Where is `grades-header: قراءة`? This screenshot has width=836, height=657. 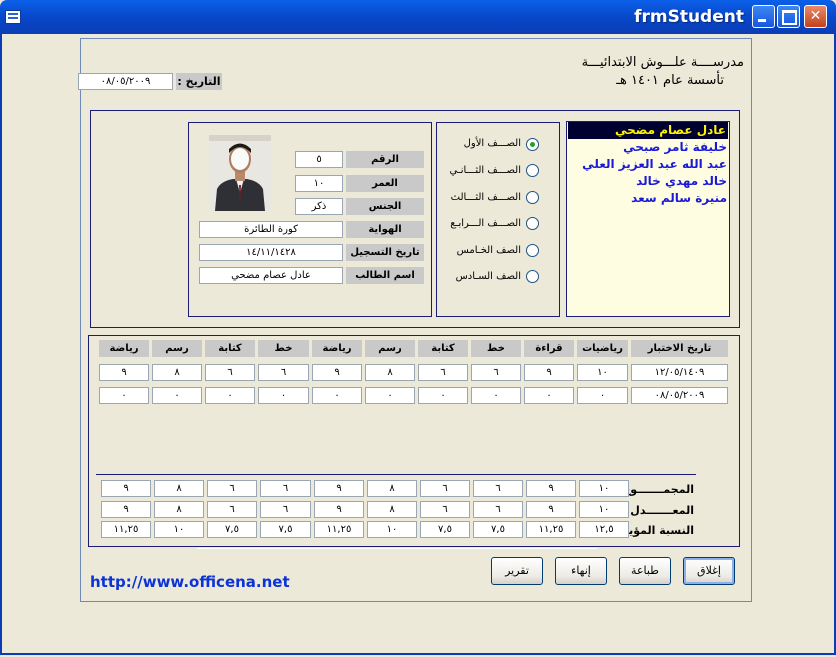
grades-header: قراءة is located at coordinates (549, 348).